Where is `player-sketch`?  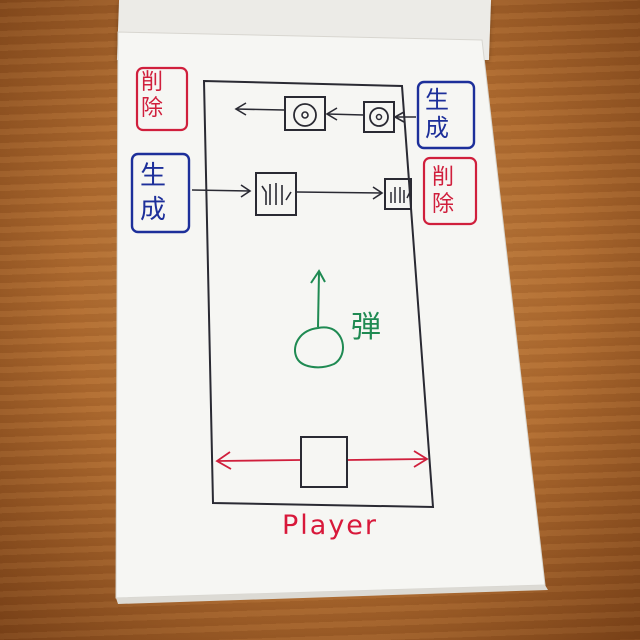 player-sketch is located at coordinates (324, 462).